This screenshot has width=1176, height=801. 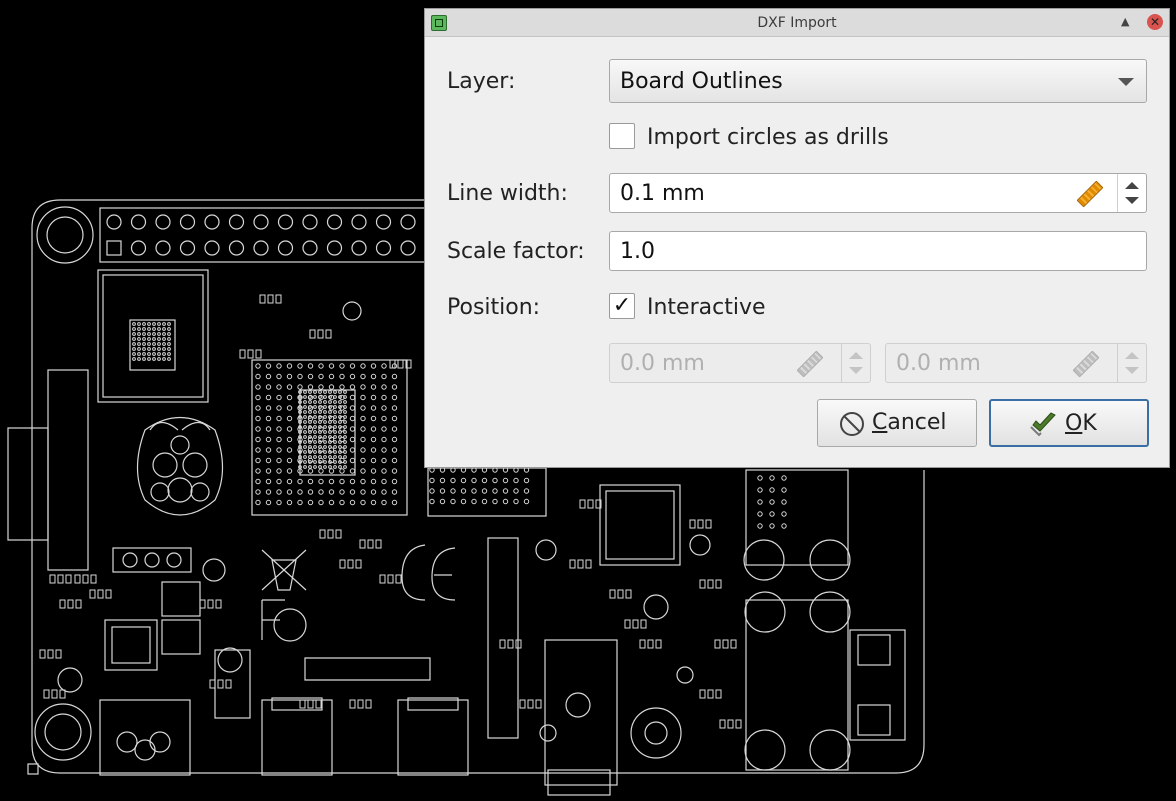 I want to click on shade-icon: ▲, so click(x=1125, y=21).